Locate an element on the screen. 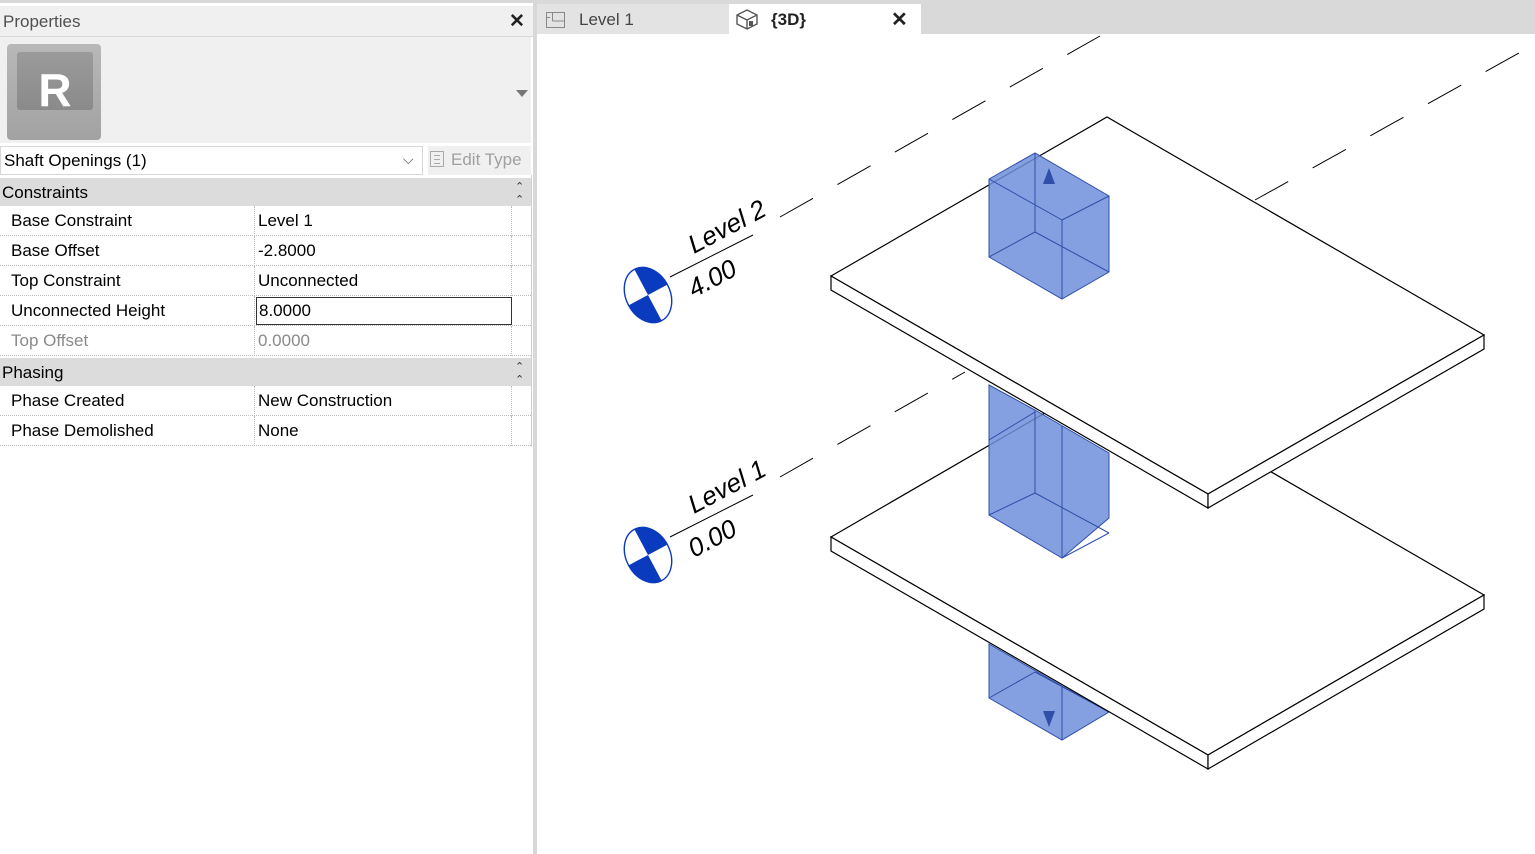 The image size is (1535, 854). property-row-phase-demolished: Phase Demolished None is located at coordinates (265, 431).